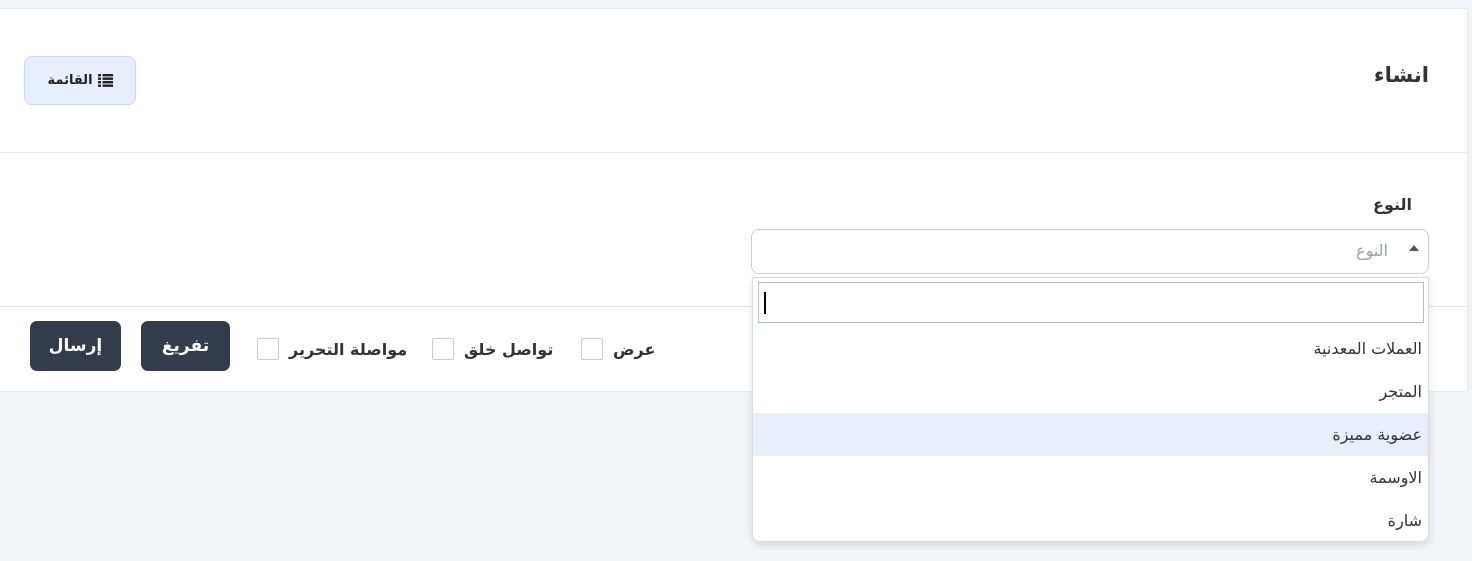 The height and width of the screenshot is (561, 1472). Describe the element at coordinates (70, 80) in the screenshot. I see `list-button-label: القائمة` at that location.